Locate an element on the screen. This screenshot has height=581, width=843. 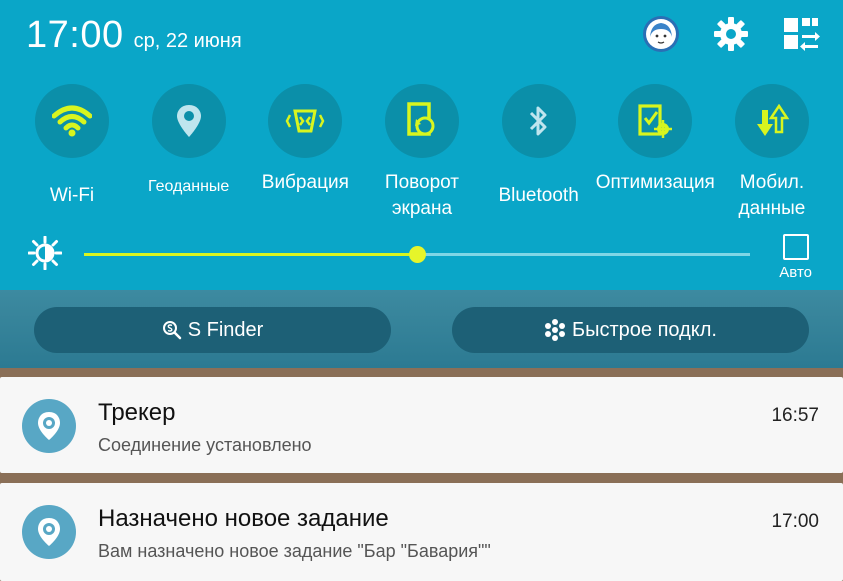
brightness-icon is located at coordinates (45, 253).